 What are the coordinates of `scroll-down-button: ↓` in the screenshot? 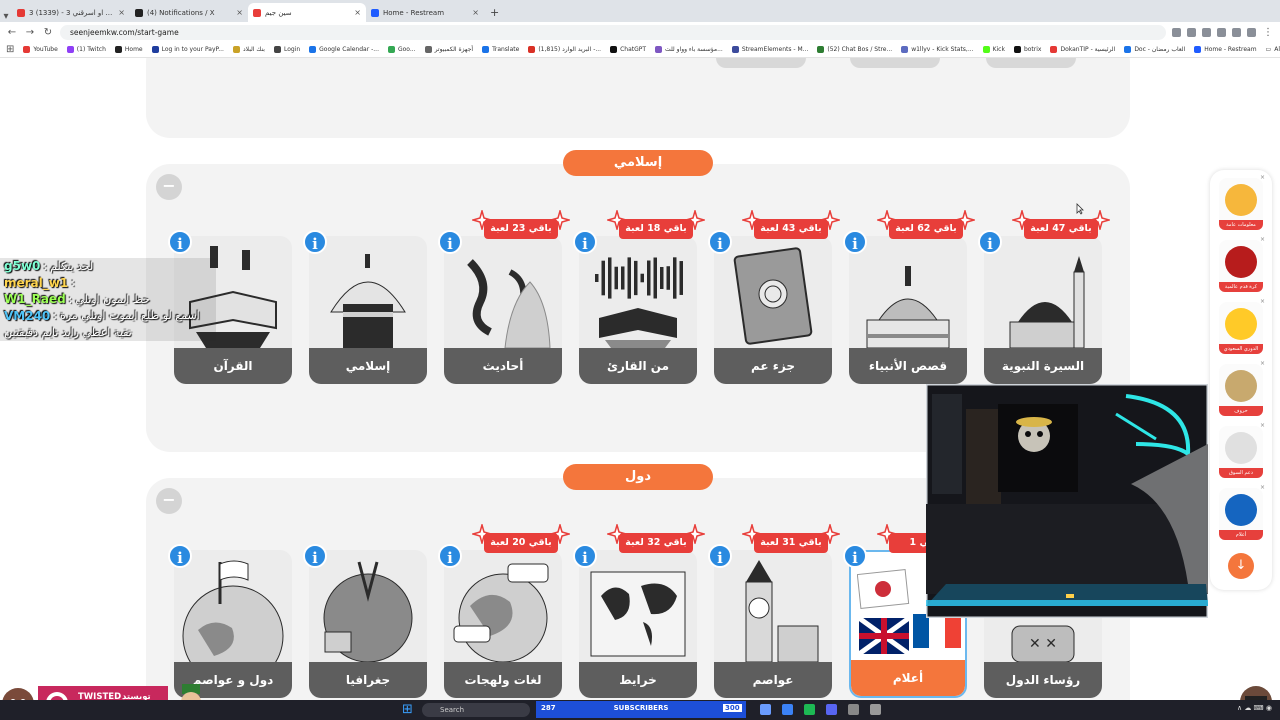 It's located at (1241, 566).